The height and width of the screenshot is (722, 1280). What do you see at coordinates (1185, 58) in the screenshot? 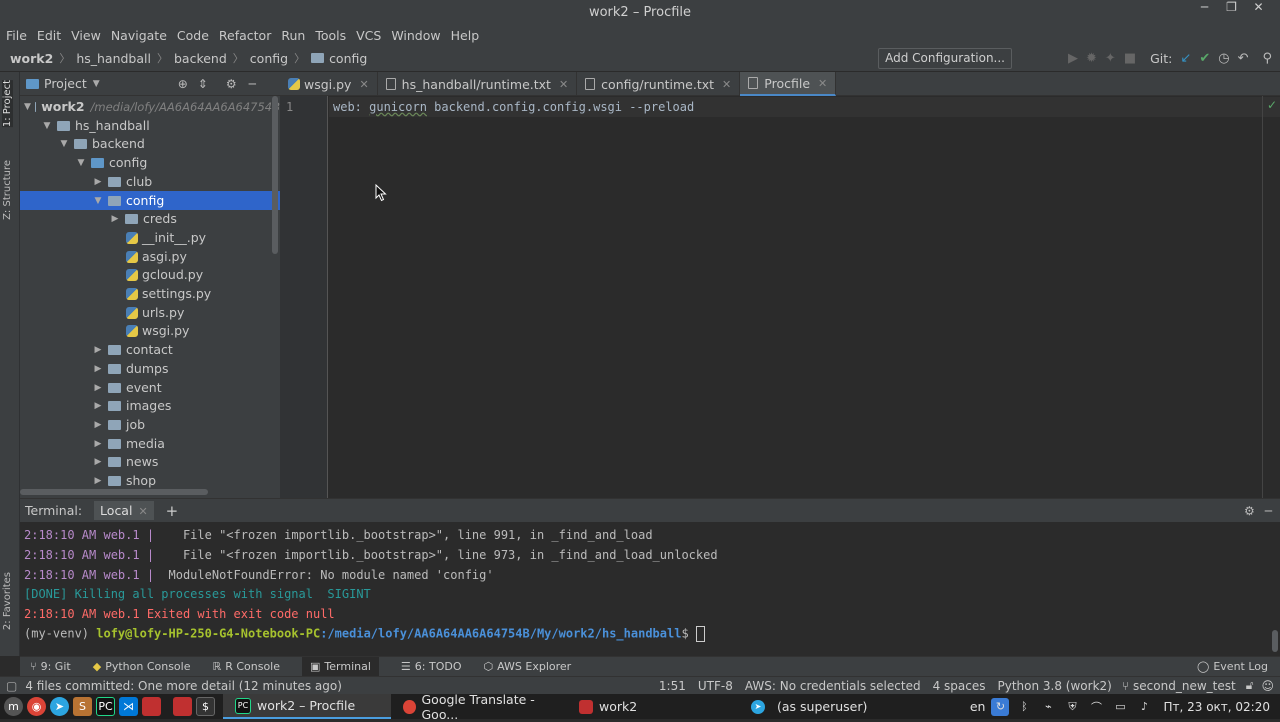
I see `git-update-icon: ↙` at bounding box center [1185, 58].